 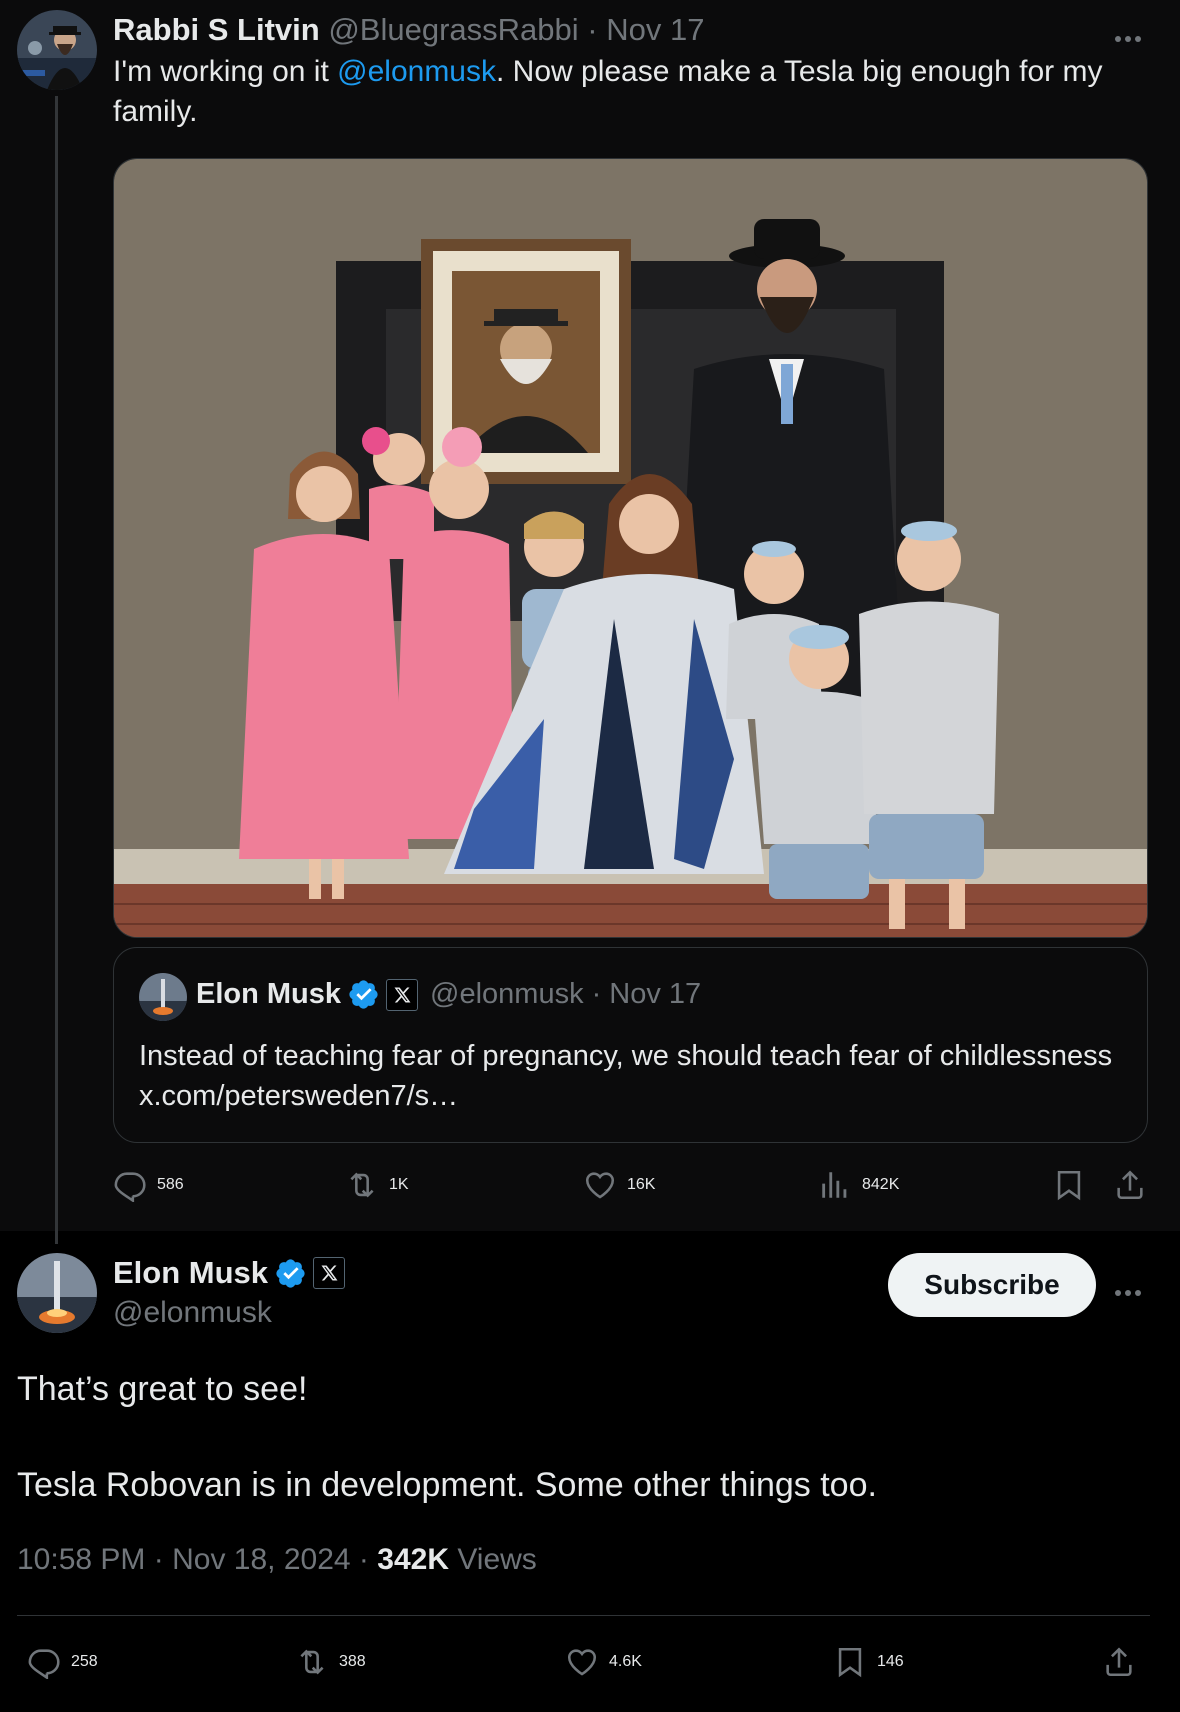 What do you see at coordinates (868, 1662) in the screenshot?
I see `bookmark-button: 146` at bounding box center [868, 1662].